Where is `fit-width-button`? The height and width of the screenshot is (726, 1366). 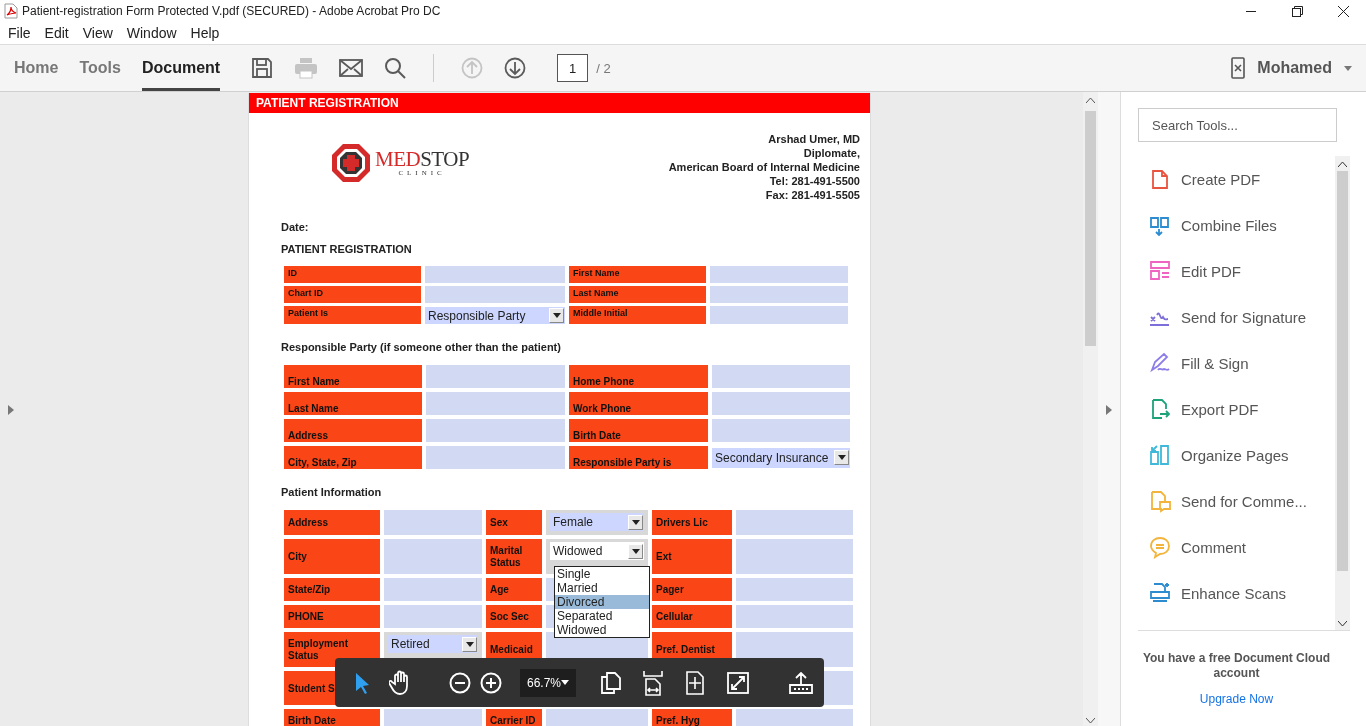
fit-width-button is located at coordinates (653, 682).